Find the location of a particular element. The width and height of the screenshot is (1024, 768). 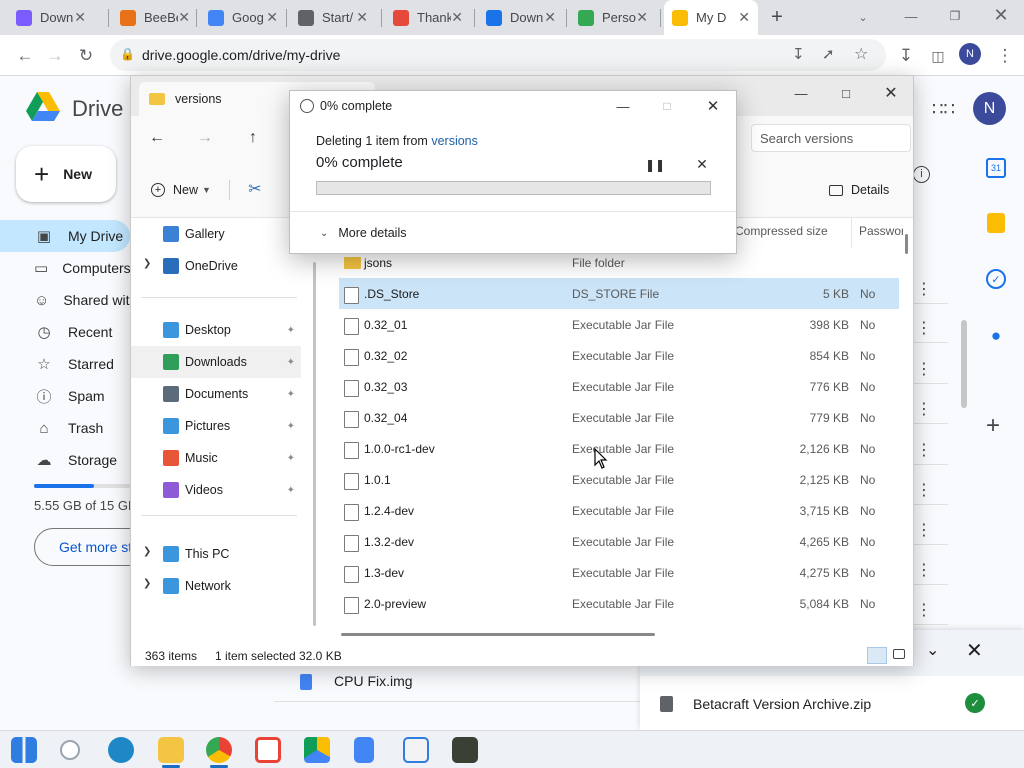

file-list-vscroll is located at coordinates (906, 244).